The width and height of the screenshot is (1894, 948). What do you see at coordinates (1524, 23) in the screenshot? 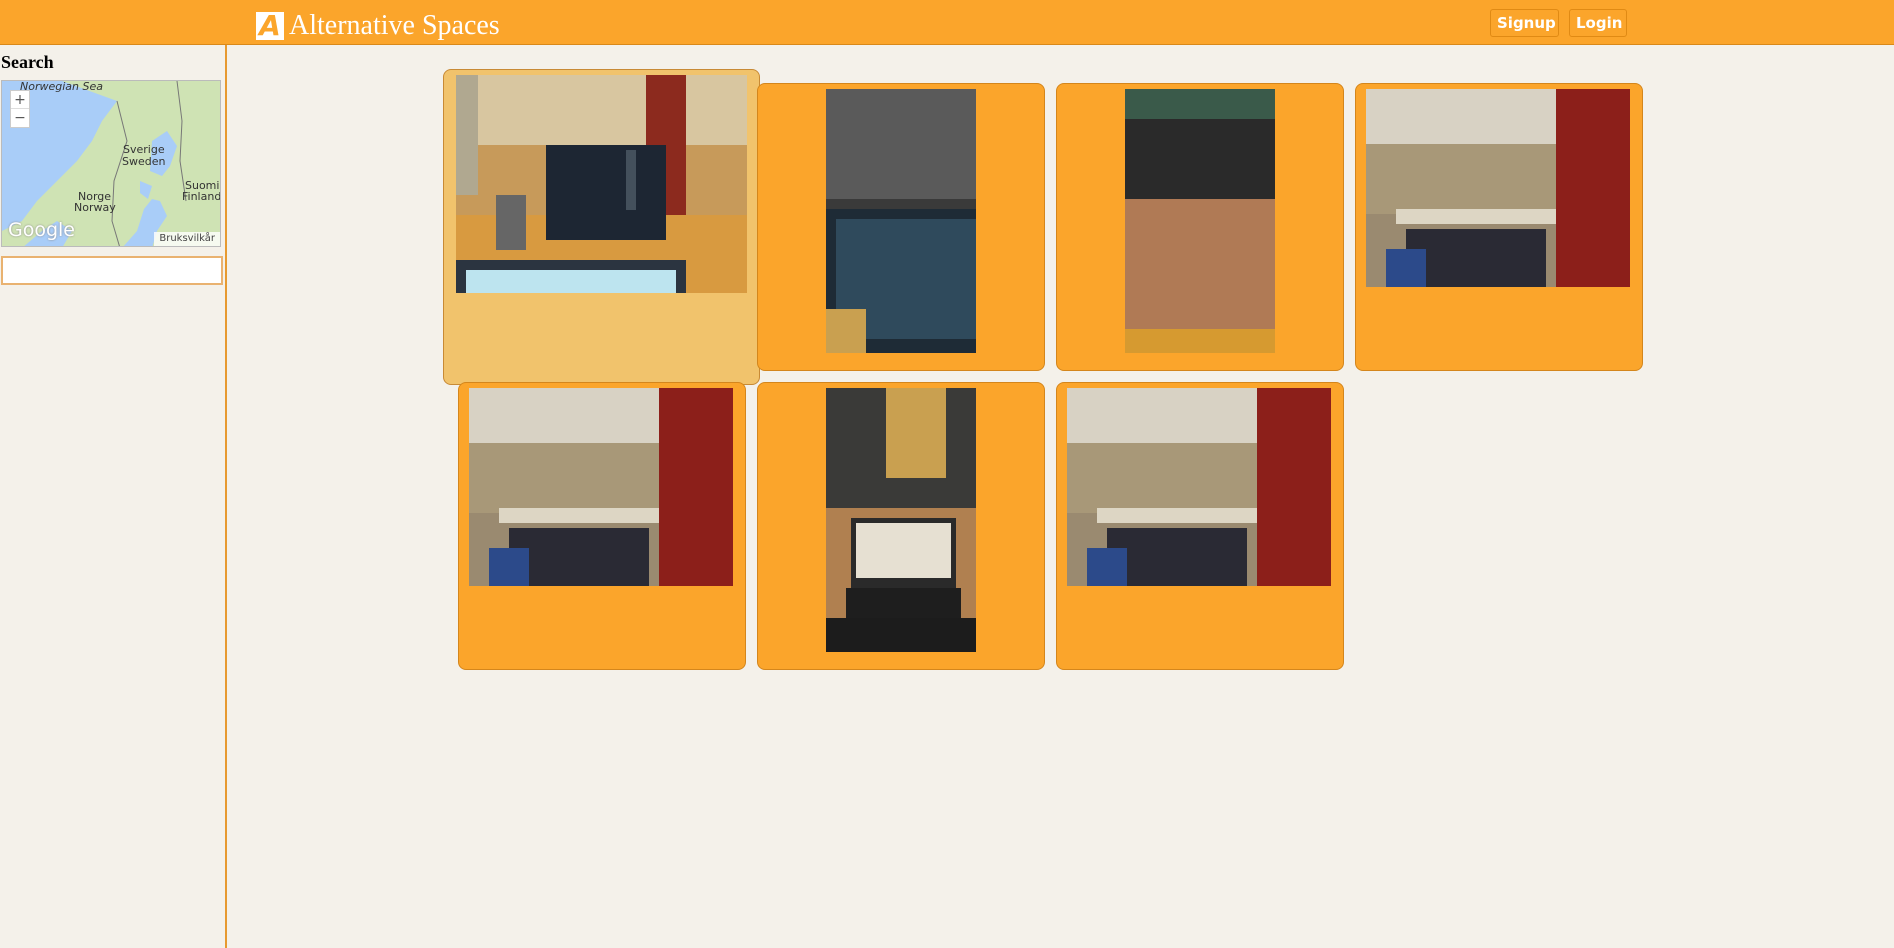
I see `signup-button: Signup` at bounding box center [1524, 23].